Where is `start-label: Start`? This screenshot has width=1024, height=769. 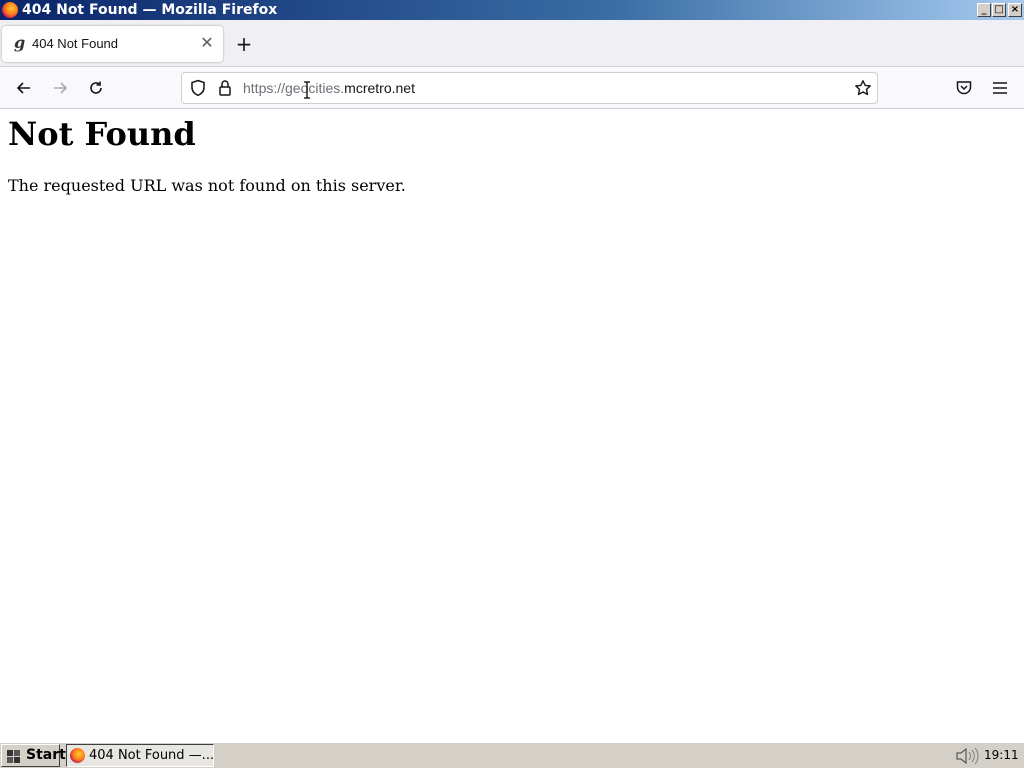
start-label: Start is located at coordinates (46, 755).